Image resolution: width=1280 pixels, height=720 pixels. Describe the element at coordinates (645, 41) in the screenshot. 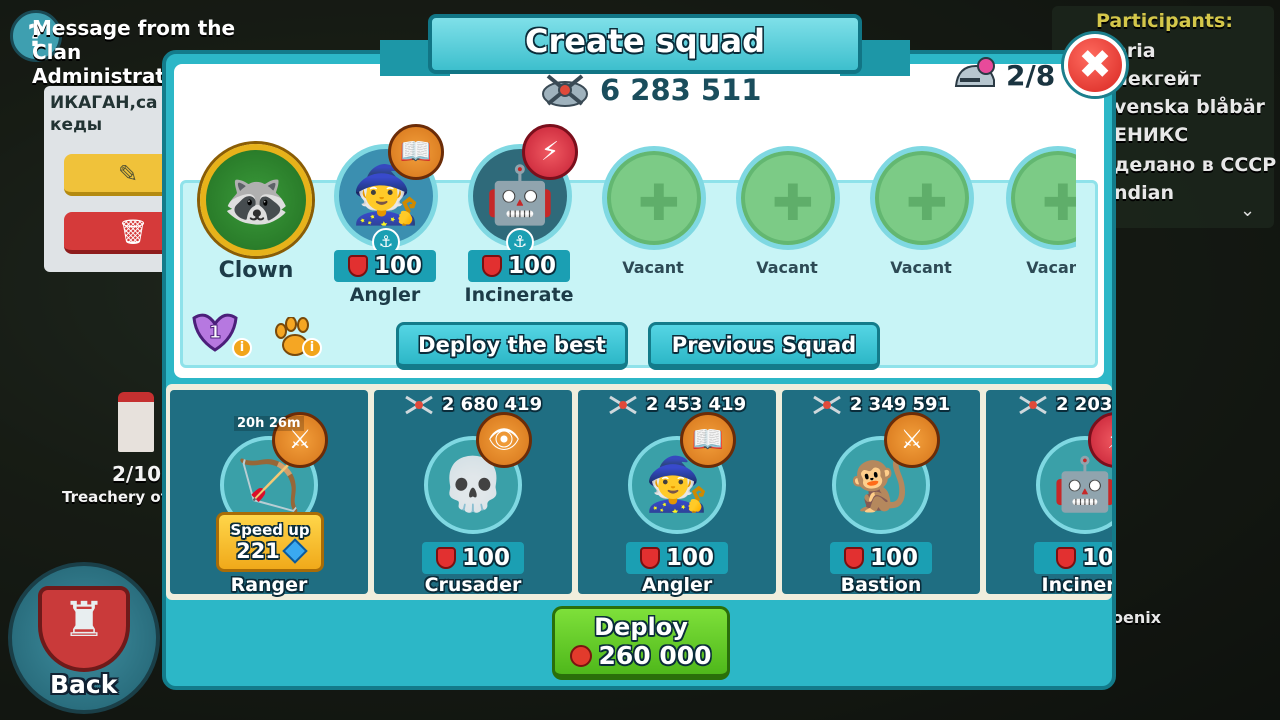

I see `modal-title: Create squad` at that location.